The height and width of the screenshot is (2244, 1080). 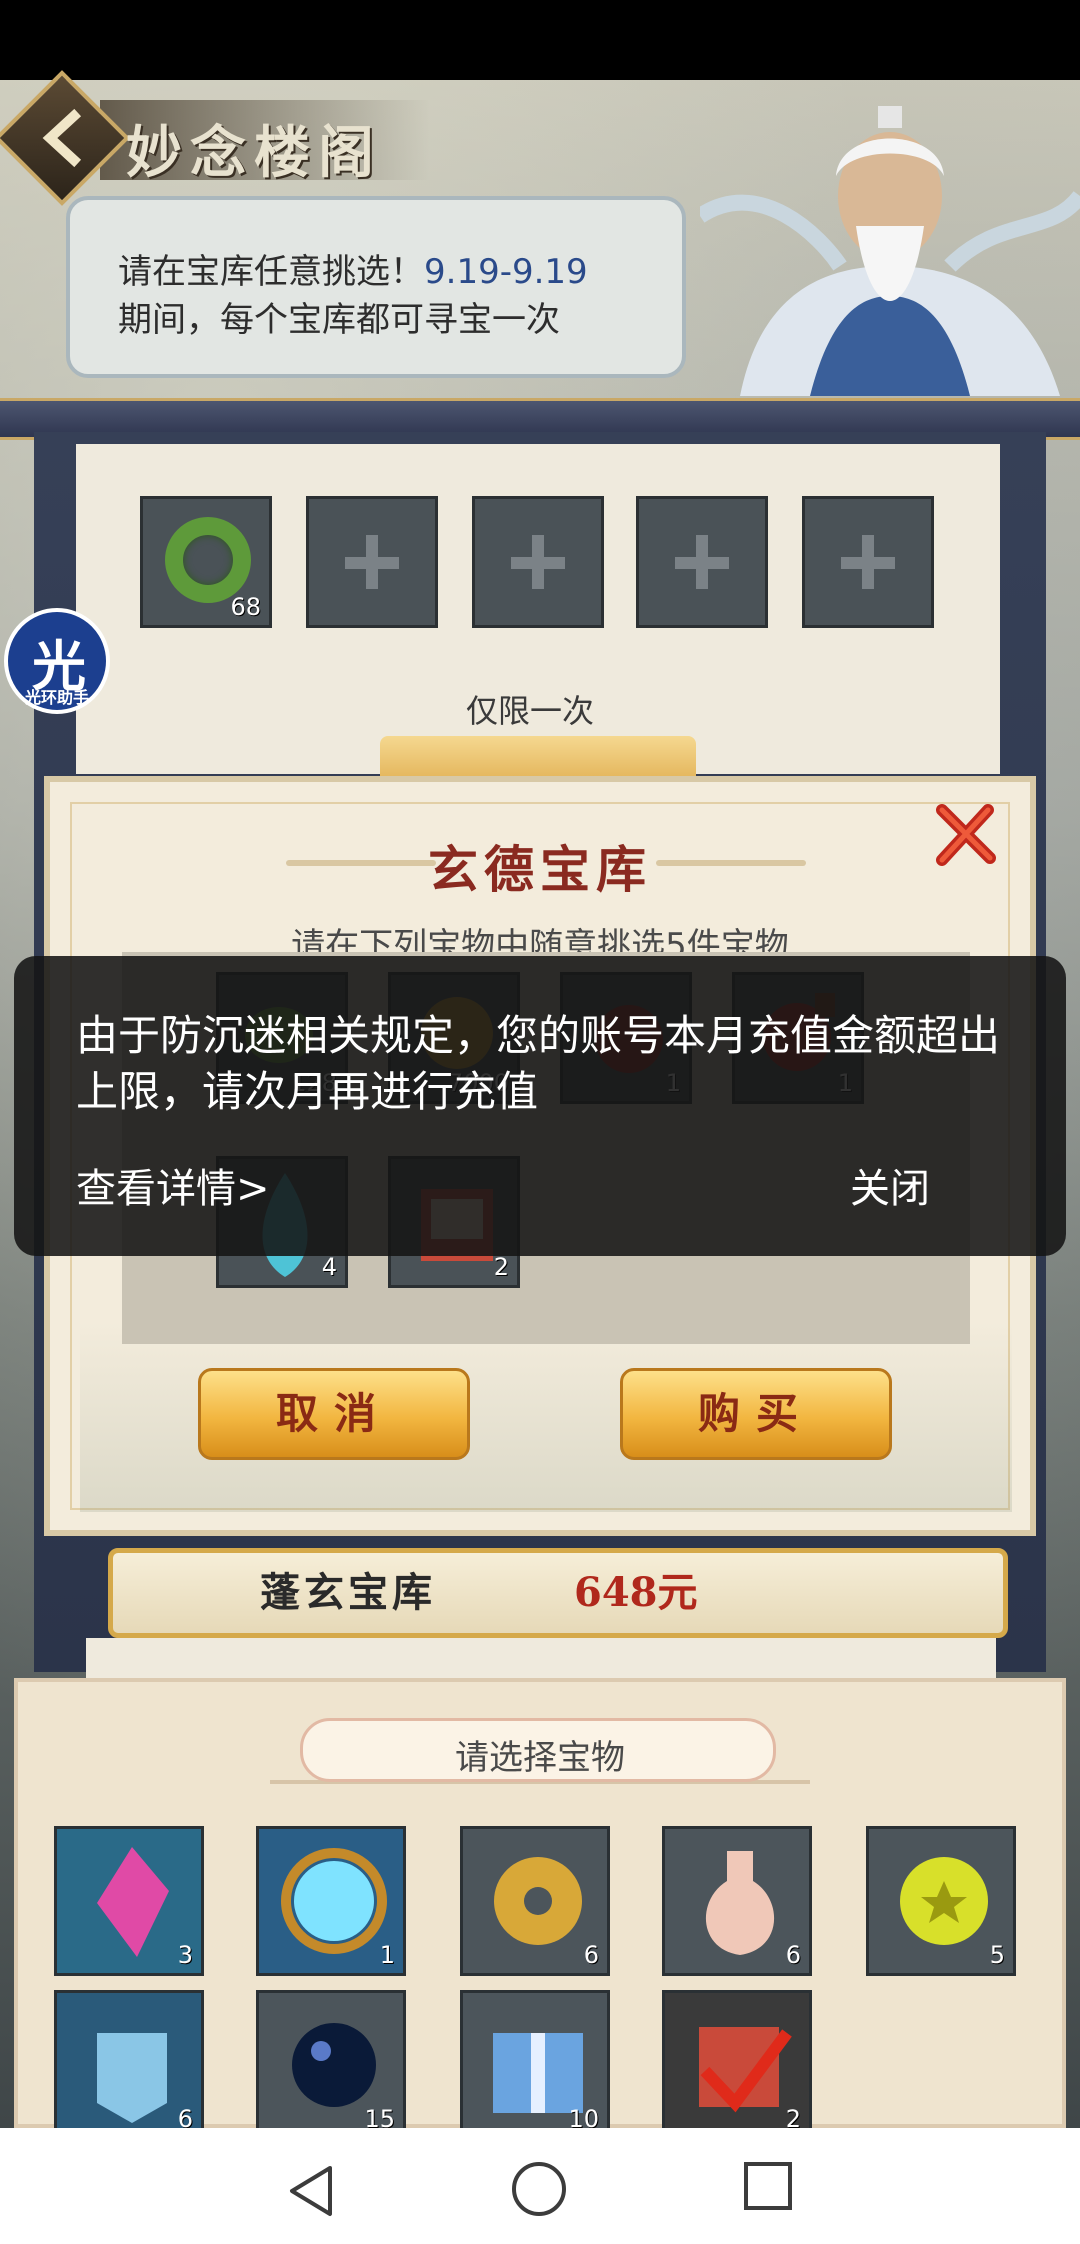 What do you see at coordinates (539, 2189) in the screenshot?
I see `nav-home-icon` at bounding box center [539, 2189].